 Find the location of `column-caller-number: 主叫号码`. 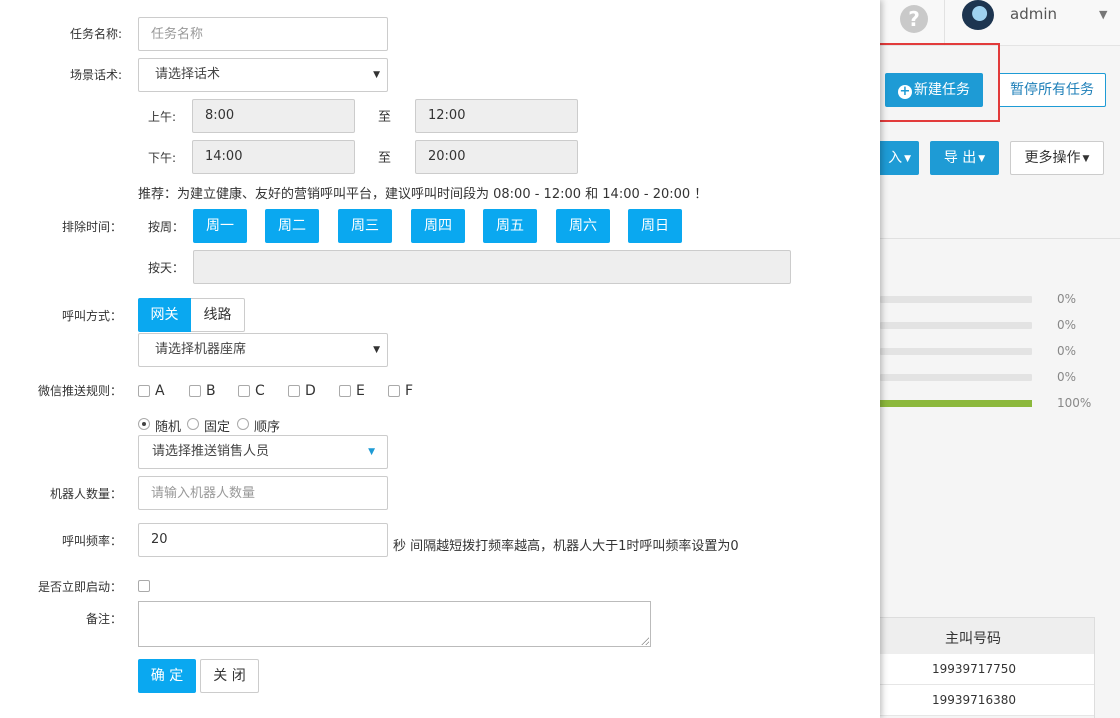

column-caller-number: 主叫号码 is located at coordinates (973, 639).